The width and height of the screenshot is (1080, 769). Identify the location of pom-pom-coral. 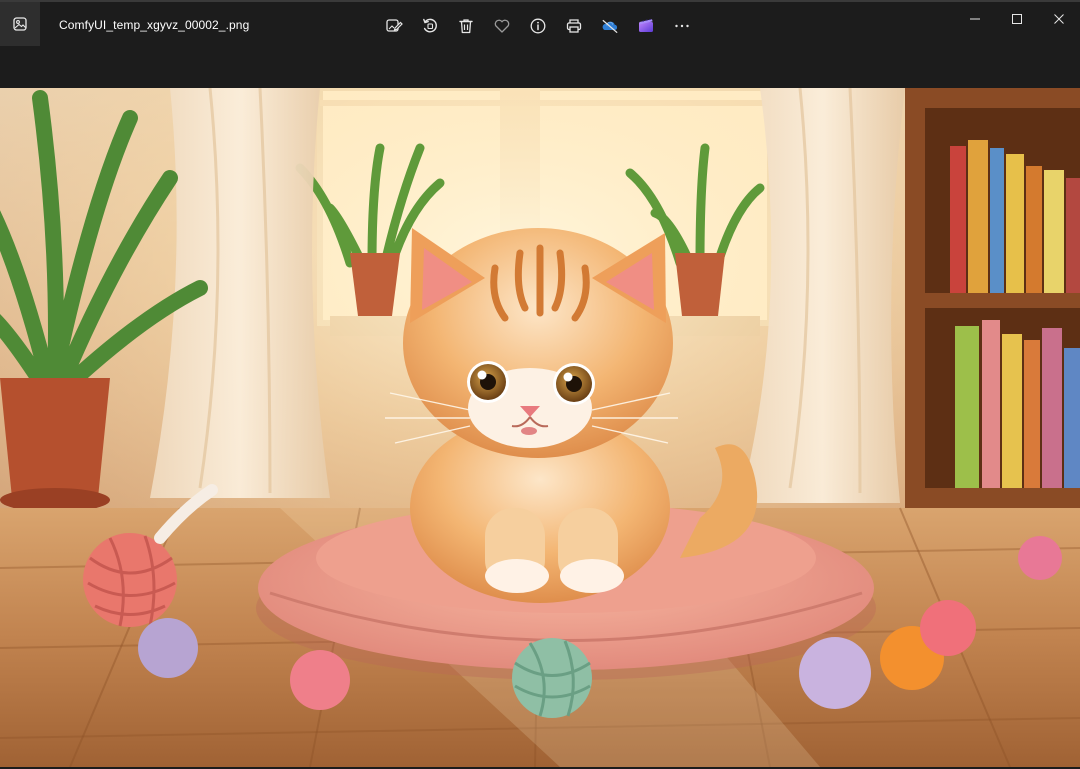
(948, 628).